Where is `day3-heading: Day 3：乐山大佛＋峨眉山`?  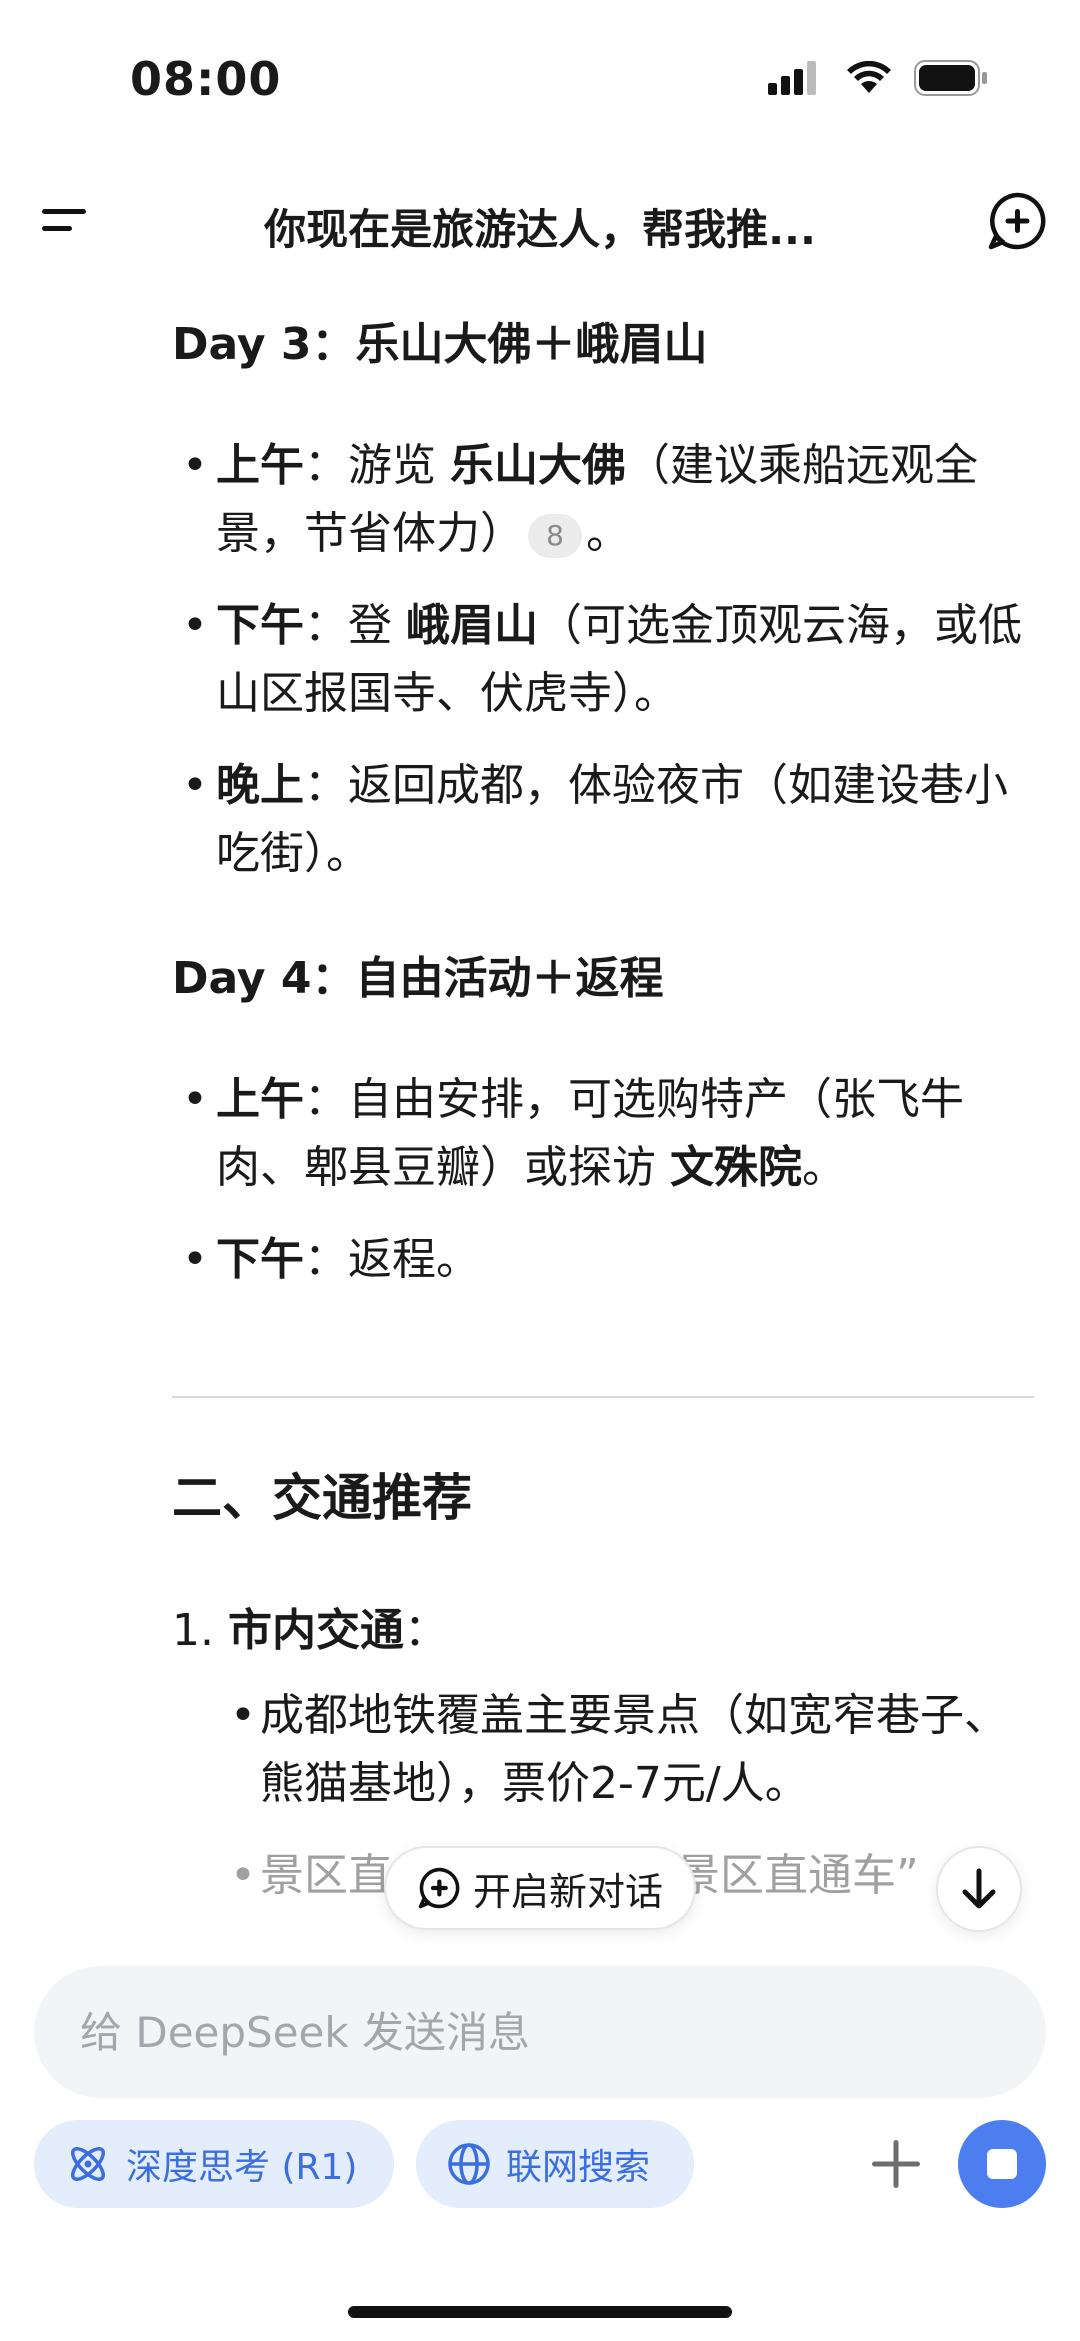 day3-heading: Day 3：乐山大佛＋峨眉山 is located at coordinates (440, 344).